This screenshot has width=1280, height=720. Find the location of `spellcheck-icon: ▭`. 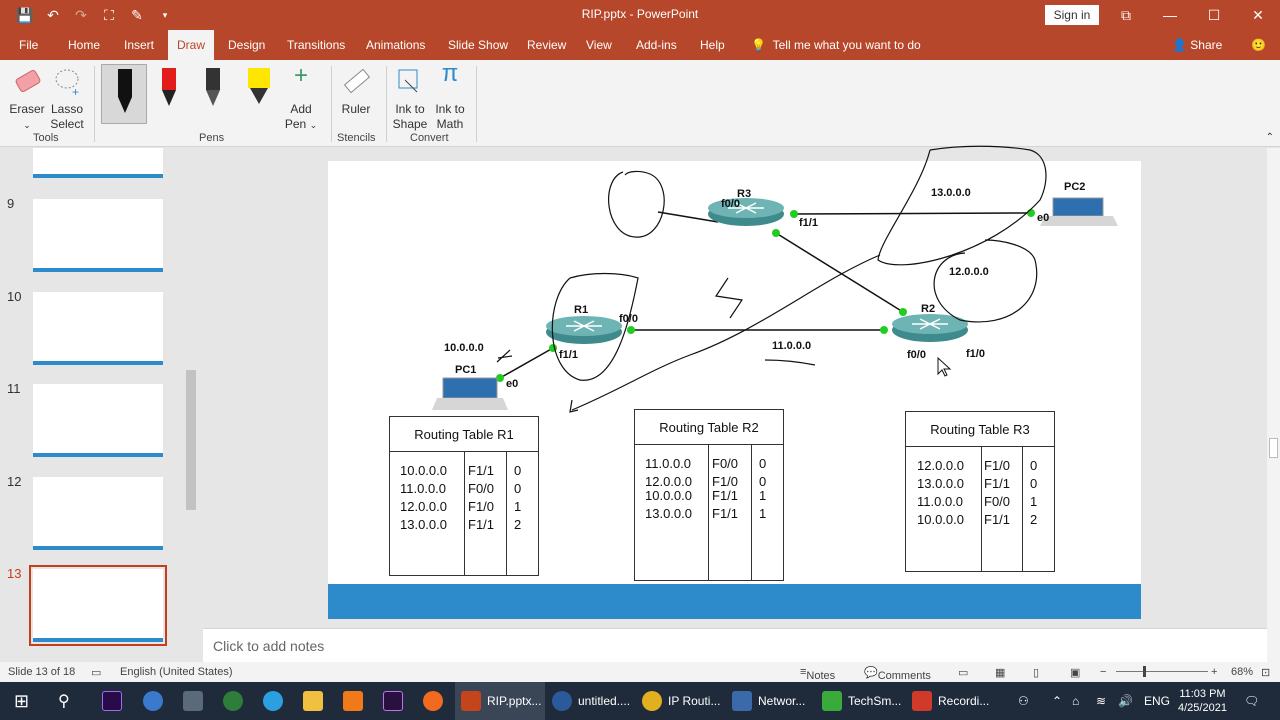

spellcheck-icon: ▭ is located at coordinates (96, 672).